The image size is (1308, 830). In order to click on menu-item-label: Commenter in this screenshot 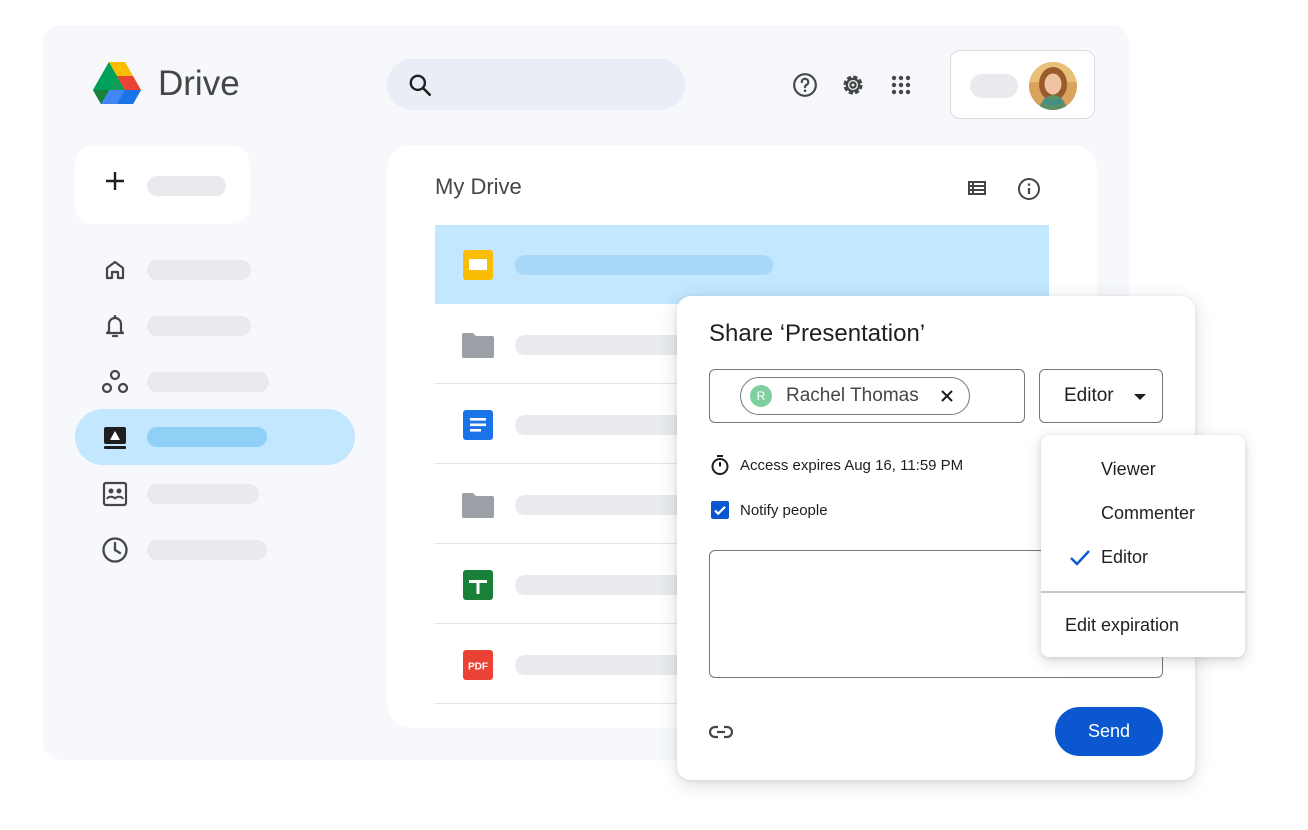, I will do `click(1148, 513)`.